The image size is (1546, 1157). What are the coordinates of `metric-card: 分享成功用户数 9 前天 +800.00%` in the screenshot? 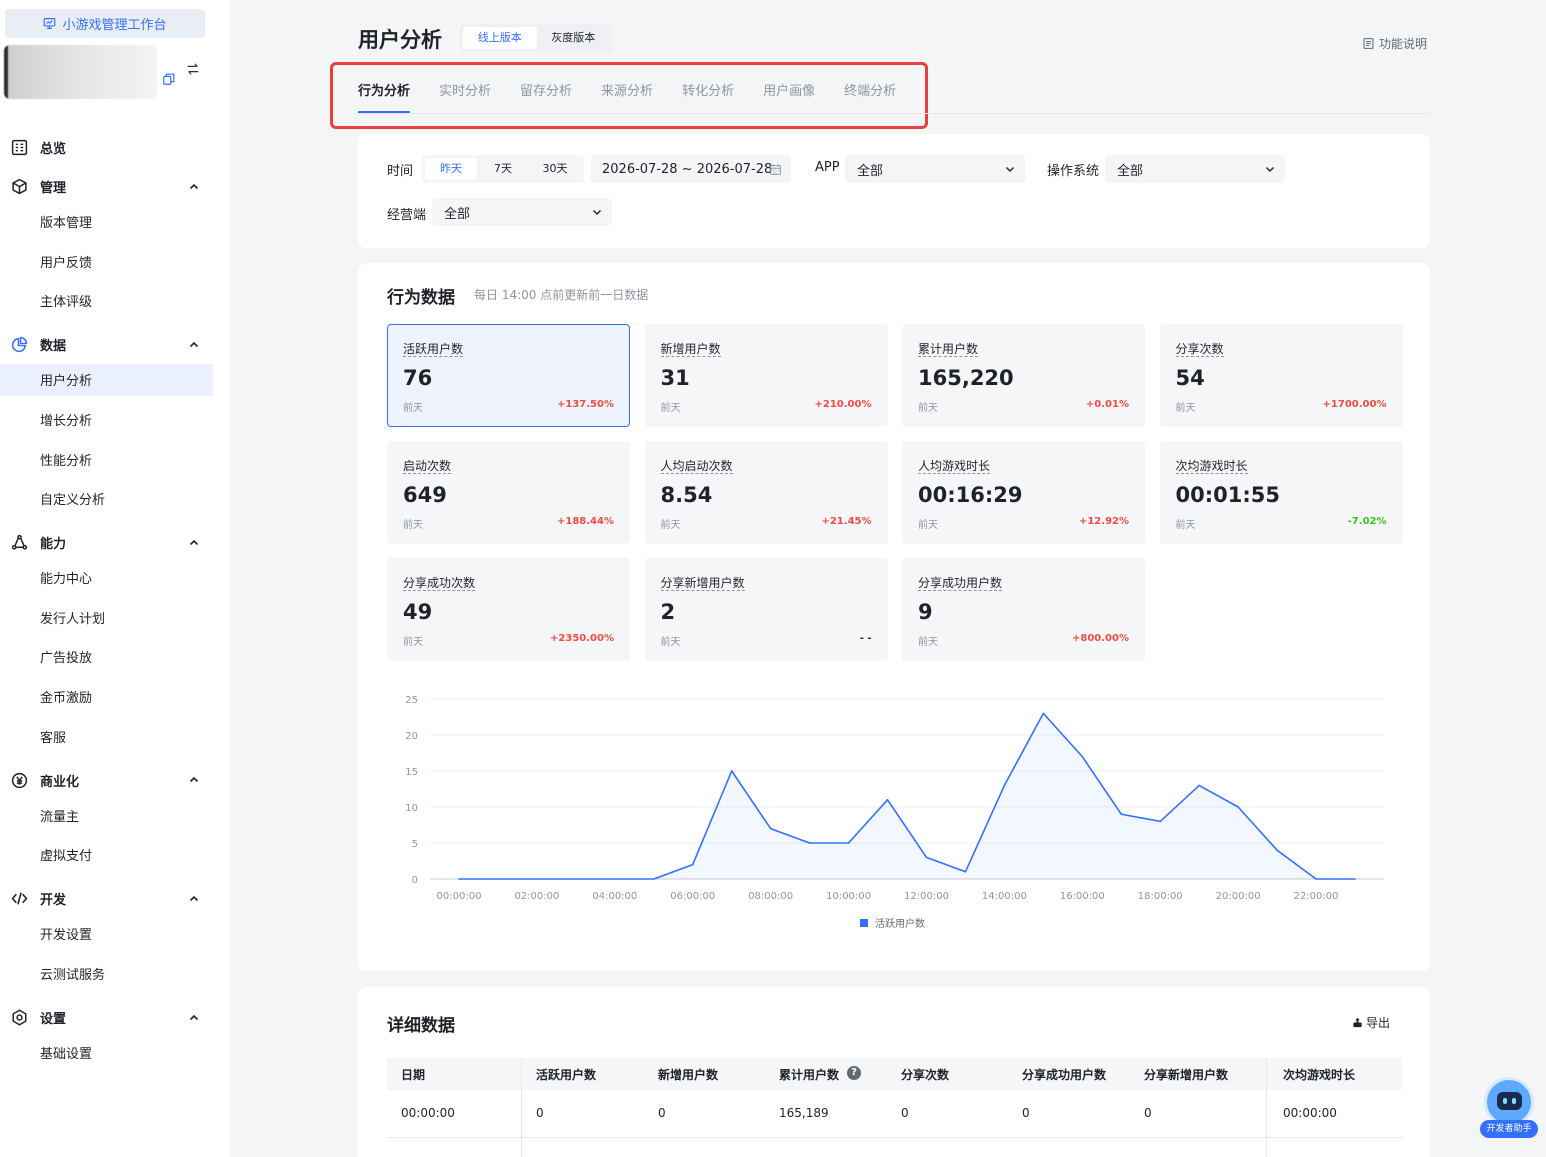 It's located at (1023, 609).